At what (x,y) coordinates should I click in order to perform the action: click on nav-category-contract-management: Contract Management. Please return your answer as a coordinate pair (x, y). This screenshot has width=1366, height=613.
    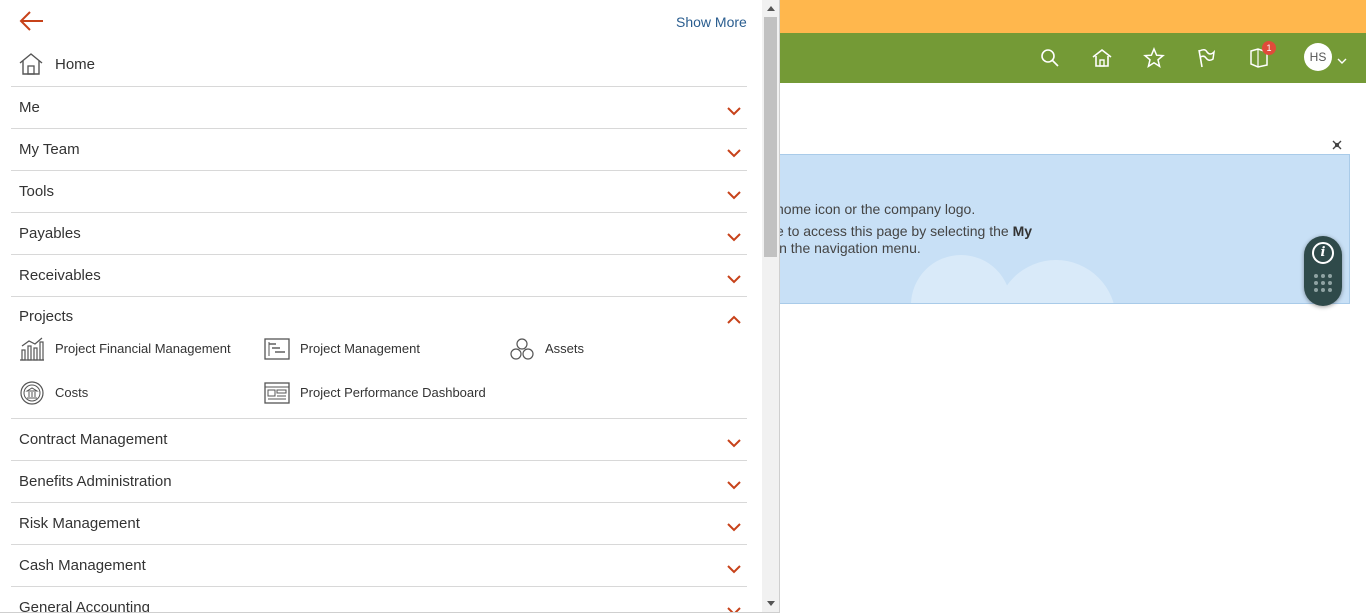
    Looking at the image, I should click on (379, 440).